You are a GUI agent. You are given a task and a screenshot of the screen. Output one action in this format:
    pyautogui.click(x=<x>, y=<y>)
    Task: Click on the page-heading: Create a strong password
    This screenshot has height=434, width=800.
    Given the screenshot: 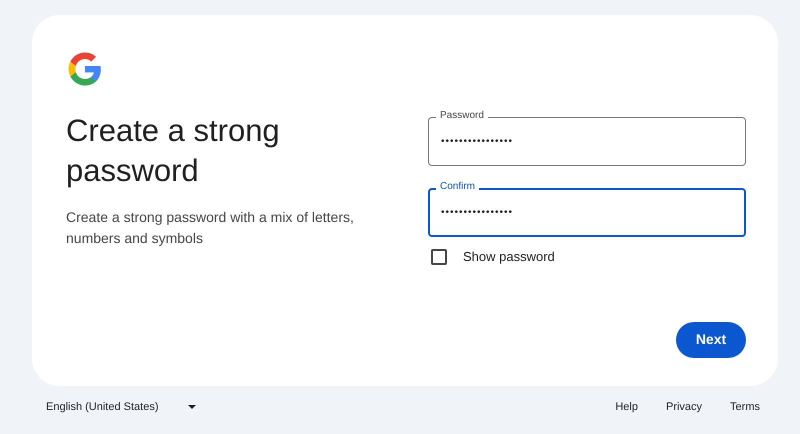 What is the action you would take?
    pyautogui.click(x=173, y=151)
    